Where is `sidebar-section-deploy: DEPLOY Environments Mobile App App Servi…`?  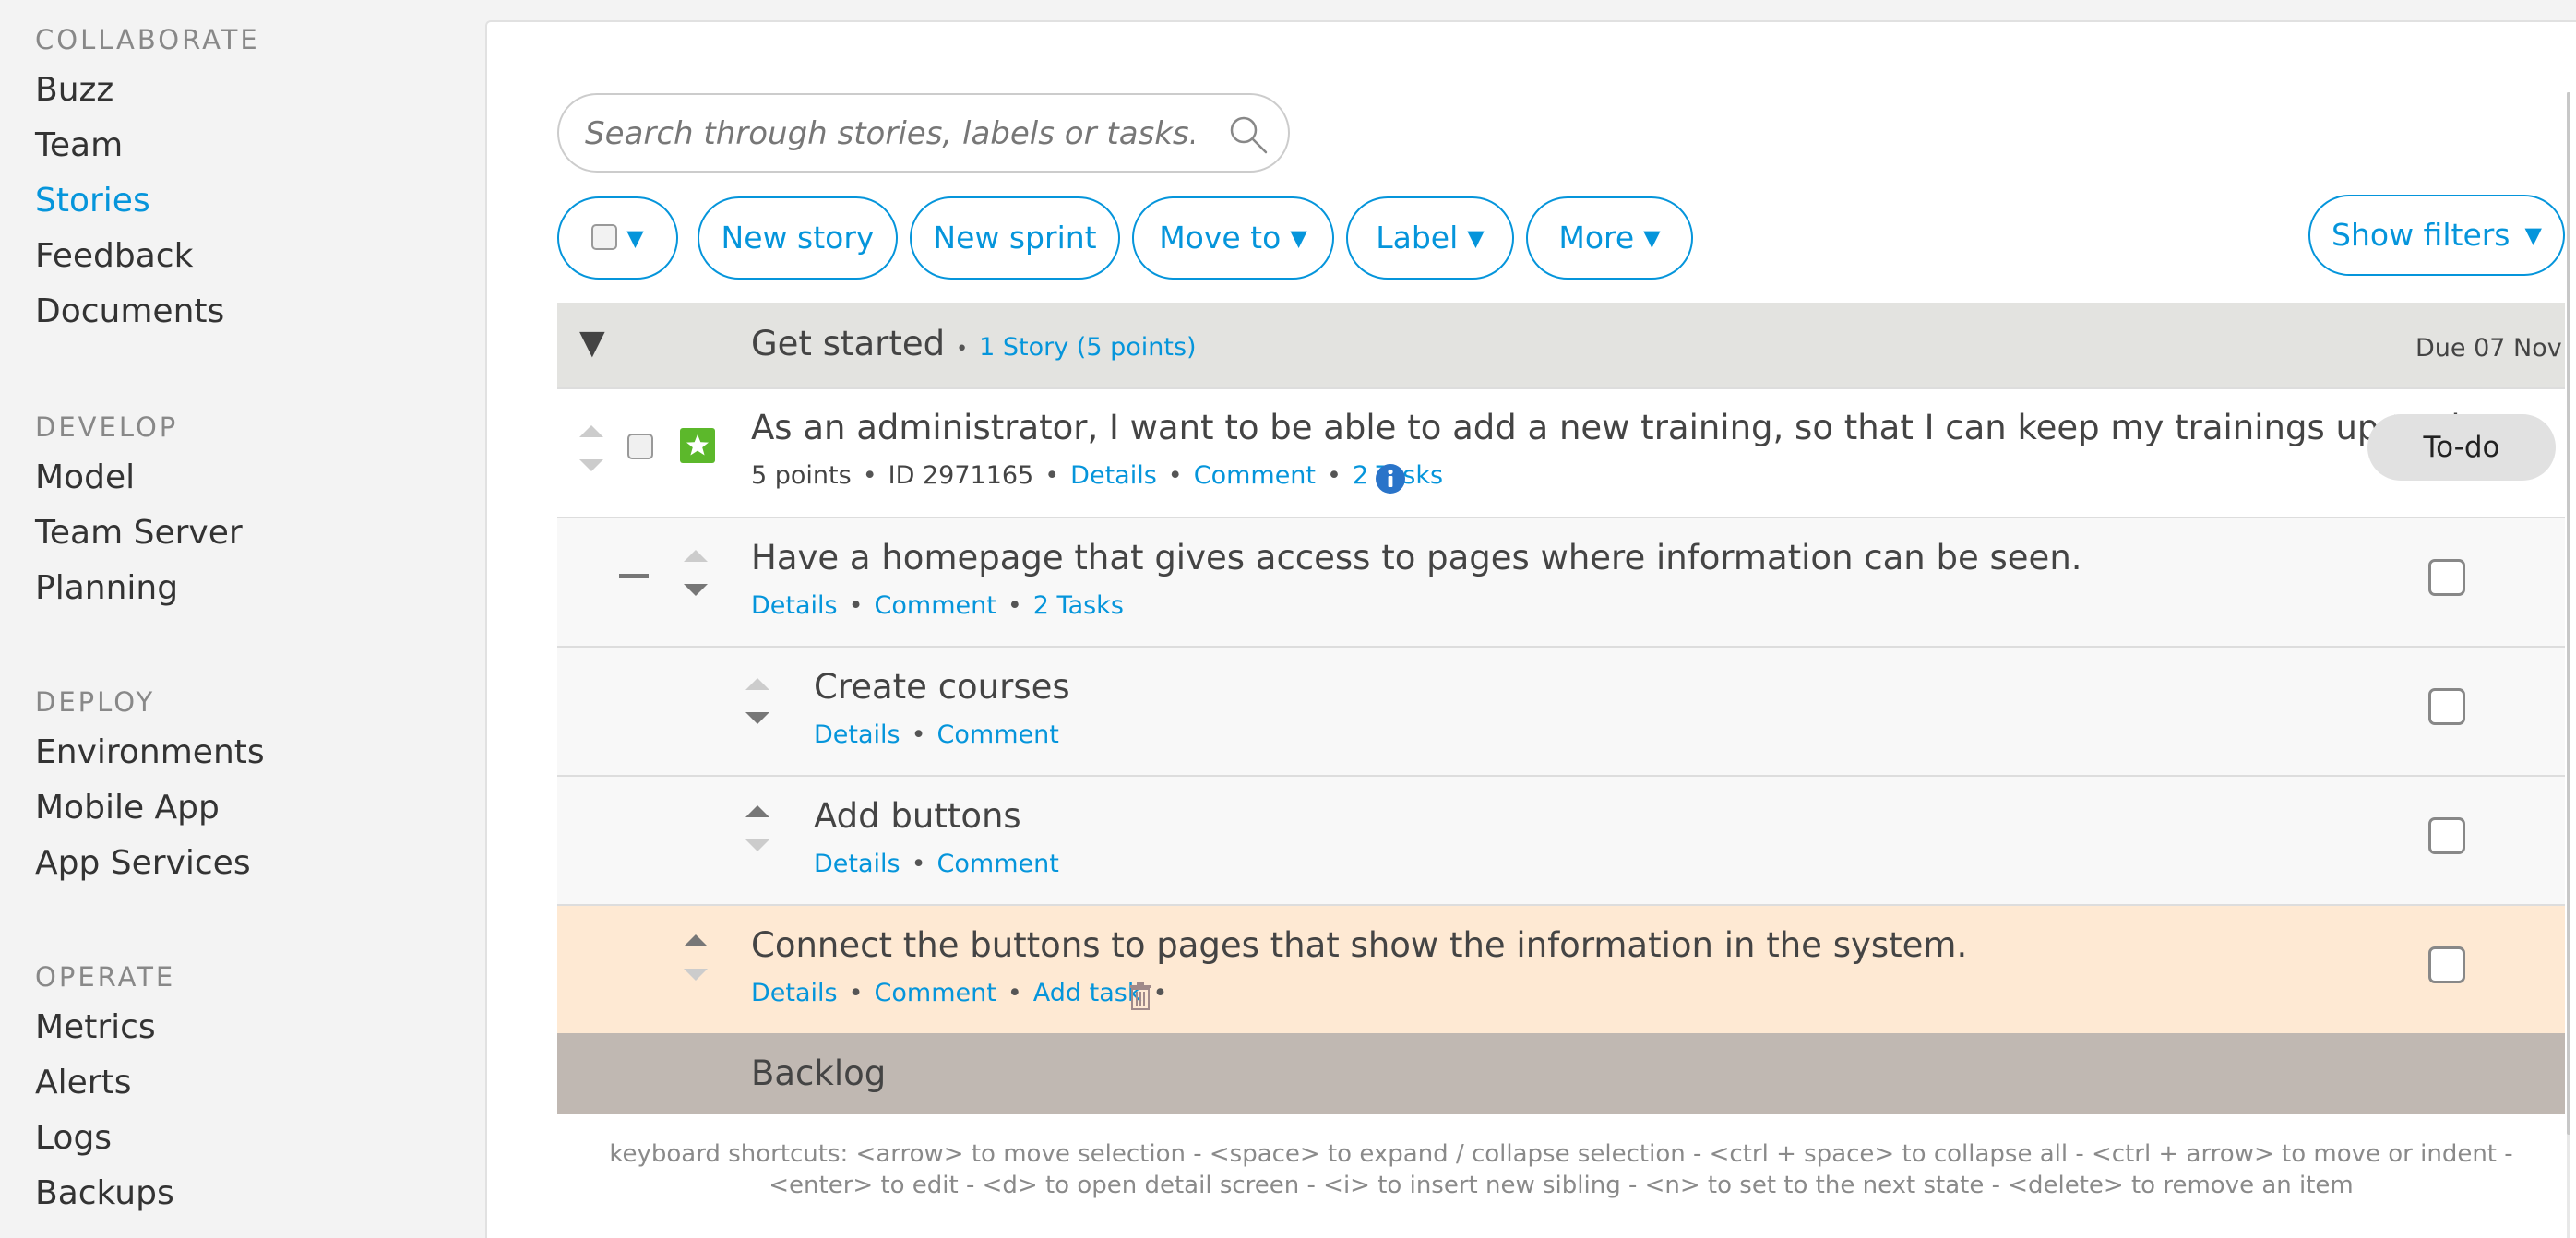
sidebar-section-deploy: DEPLOY Environments Mobile App App Servi… is located at coordinates (150, 785).